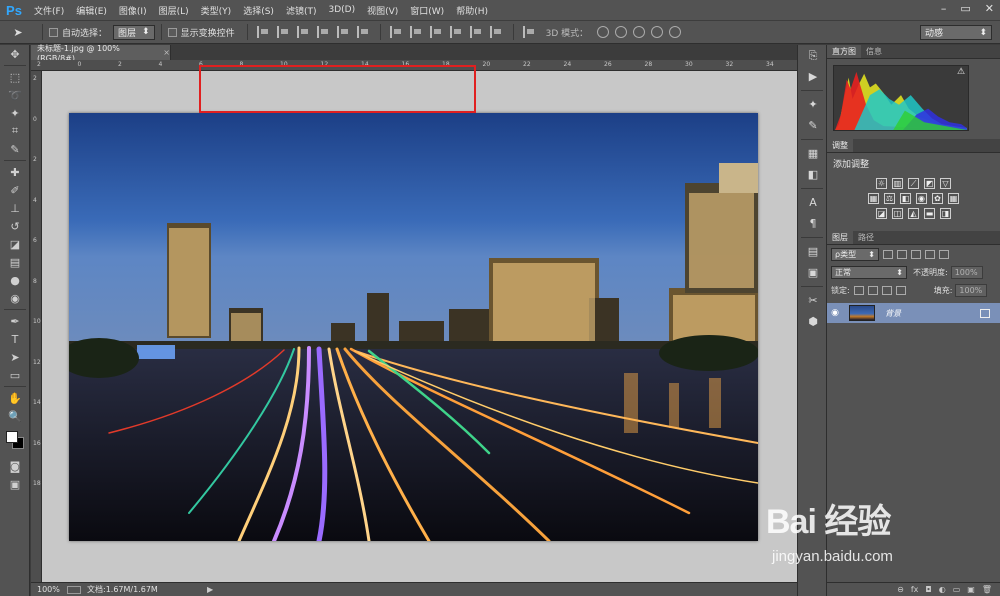  Describe the element at coordinates (937, 198) in the screenshot. I see `channel-mixer-icon: ✿` at that location.